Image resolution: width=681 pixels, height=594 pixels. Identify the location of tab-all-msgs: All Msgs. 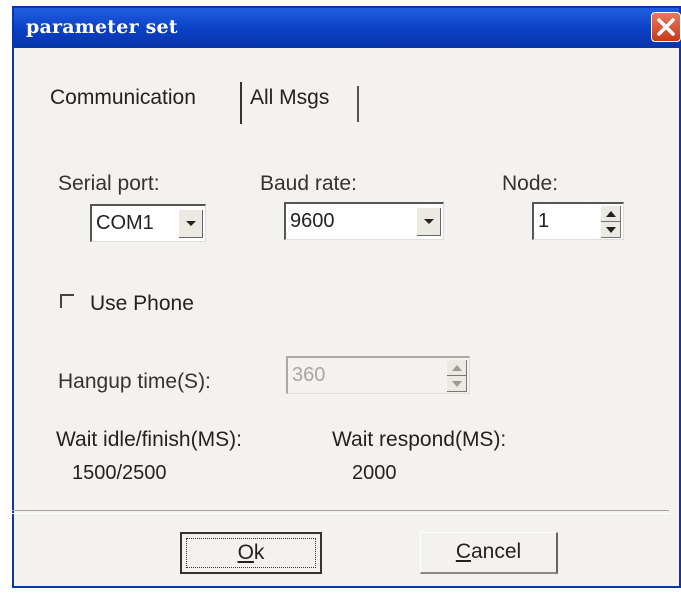
(289, 98).